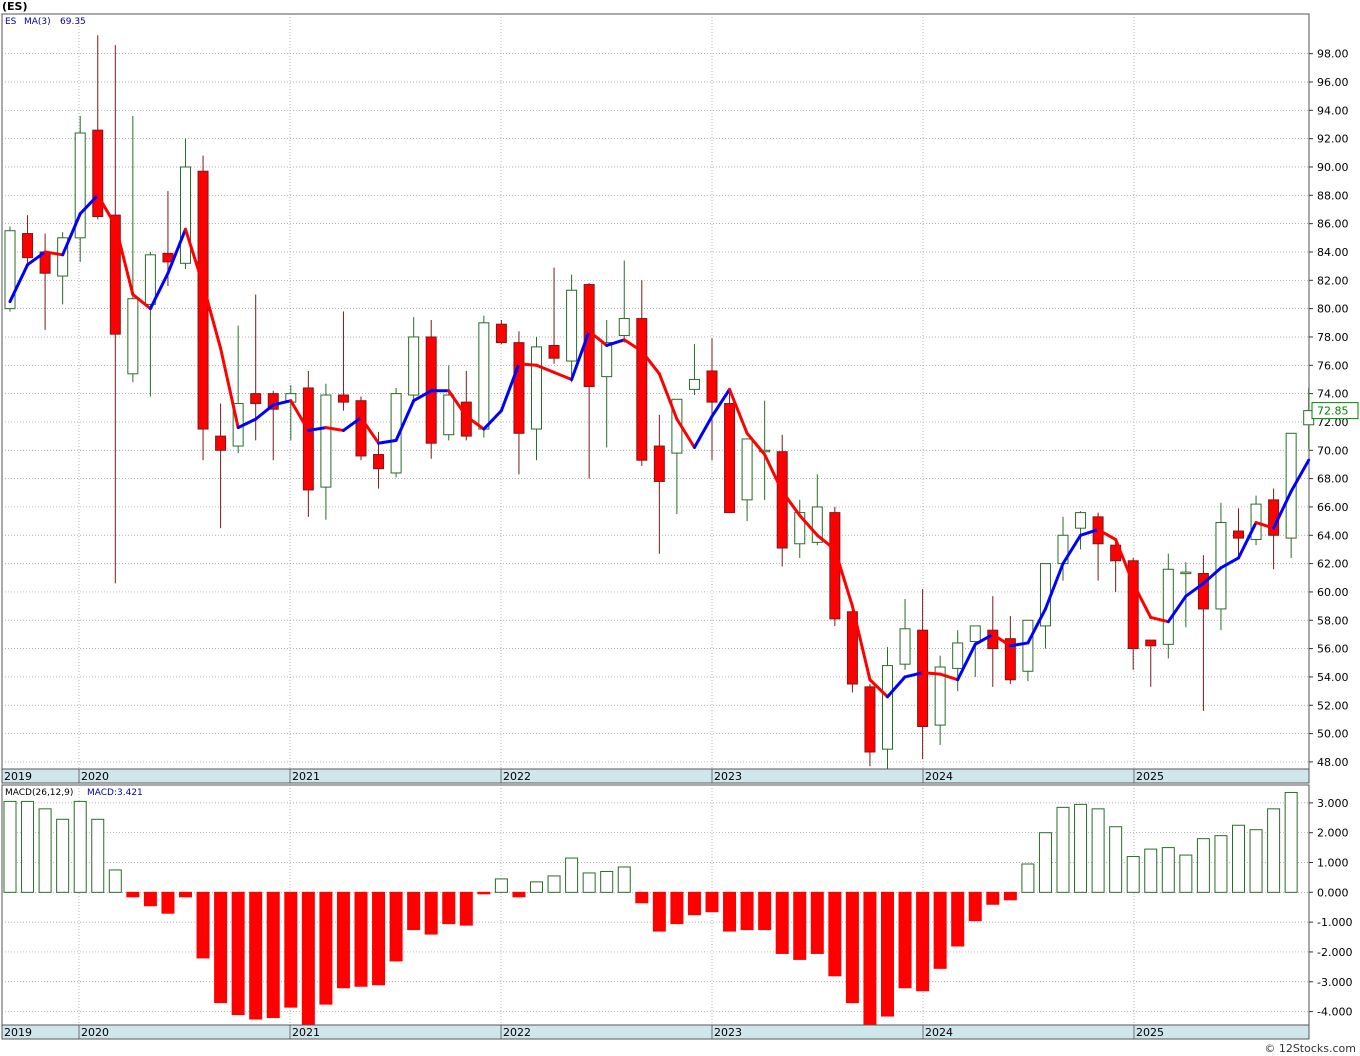  I want to click on macd-tick-label: -4.000, so click(1334, 1012).